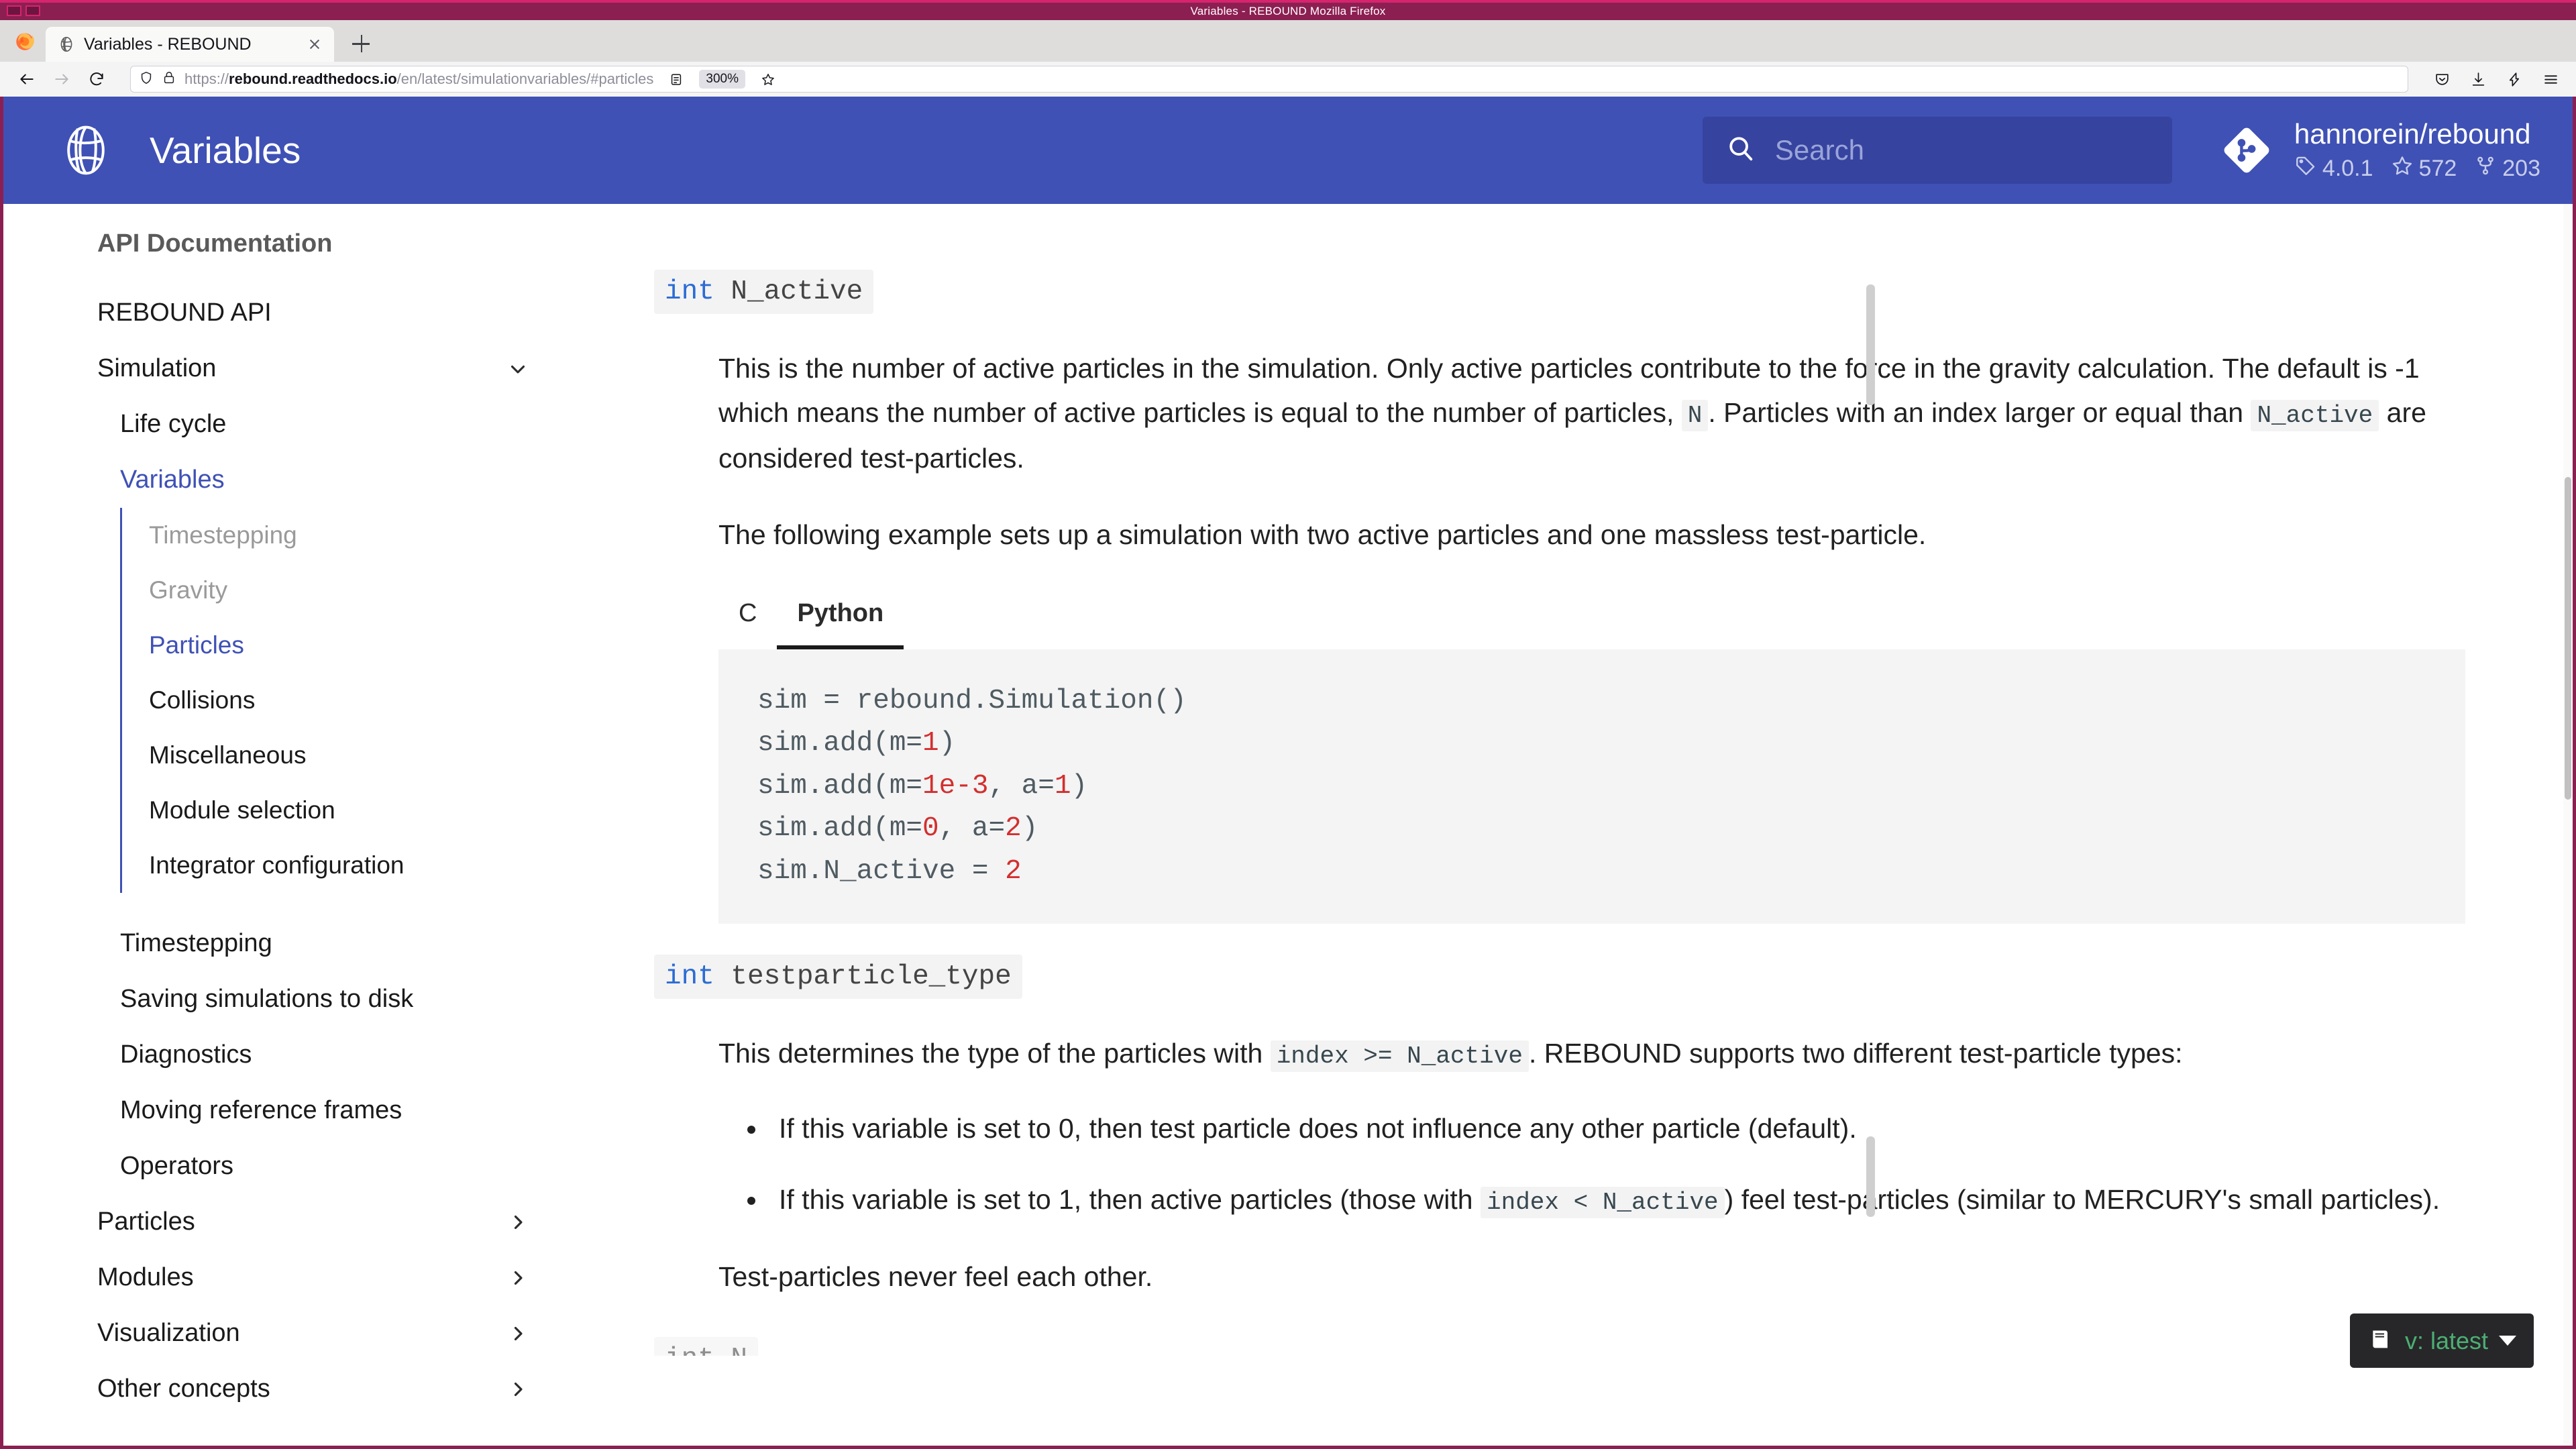  Describe the element at coordinates (183, 1389) in the screenshot. I see `sidebar-item-label: Other concepts` at that location.